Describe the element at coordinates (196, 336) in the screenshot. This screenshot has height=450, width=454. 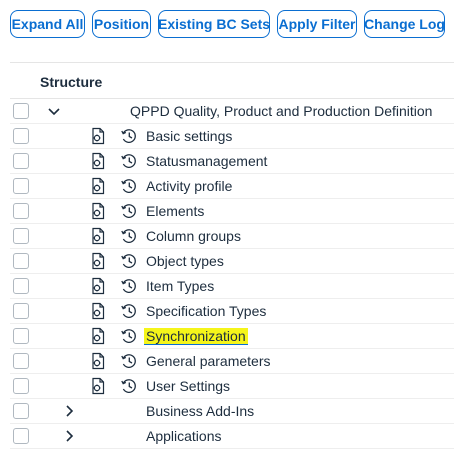
I see `tree-node-label: Synchronization` at that location.